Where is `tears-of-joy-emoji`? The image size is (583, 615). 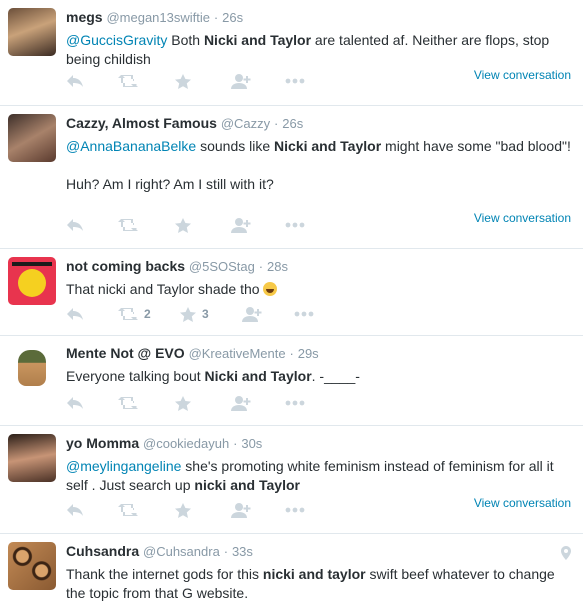
tears-of-joy-emoji is located at coordinates (270, 289).